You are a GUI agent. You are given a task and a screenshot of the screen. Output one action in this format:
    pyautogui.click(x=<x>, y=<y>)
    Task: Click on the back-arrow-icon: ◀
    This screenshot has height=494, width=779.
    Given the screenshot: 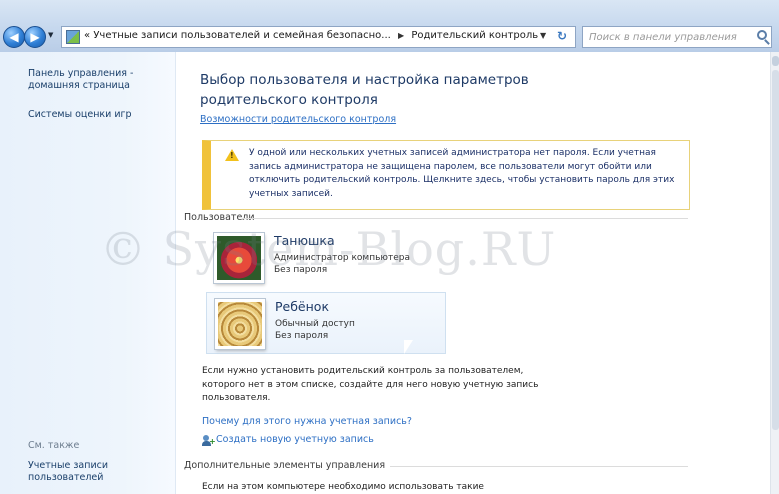 What is the action you would take?
    pyautogui.click(x=14, y=37)
    